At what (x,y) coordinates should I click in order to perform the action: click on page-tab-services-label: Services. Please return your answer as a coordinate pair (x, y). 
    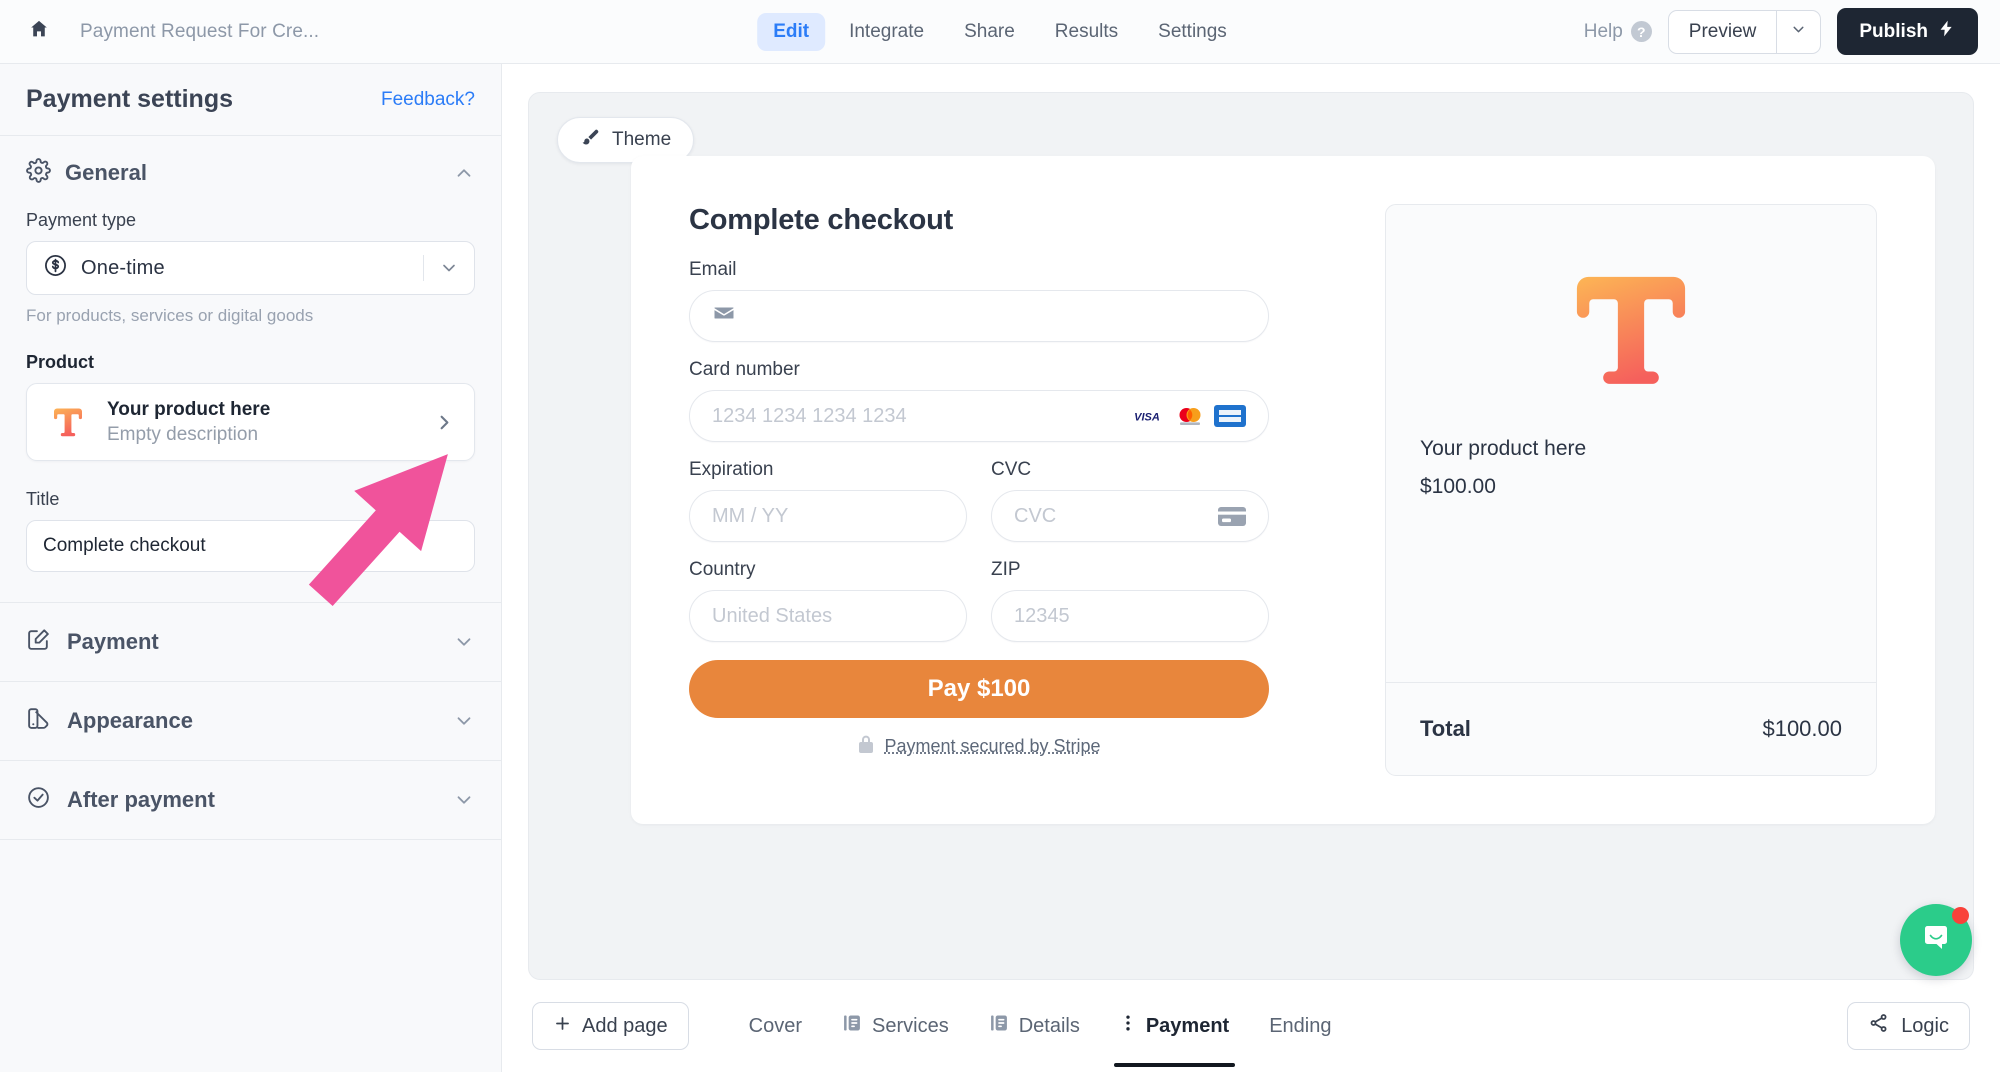
    Looking at the image, I should click on (910, 1025).